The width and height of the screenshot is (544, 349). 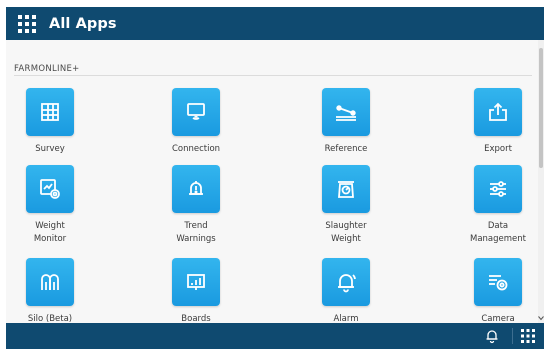 I want to click on app-camera: Camera, so click(x=493, y=290).